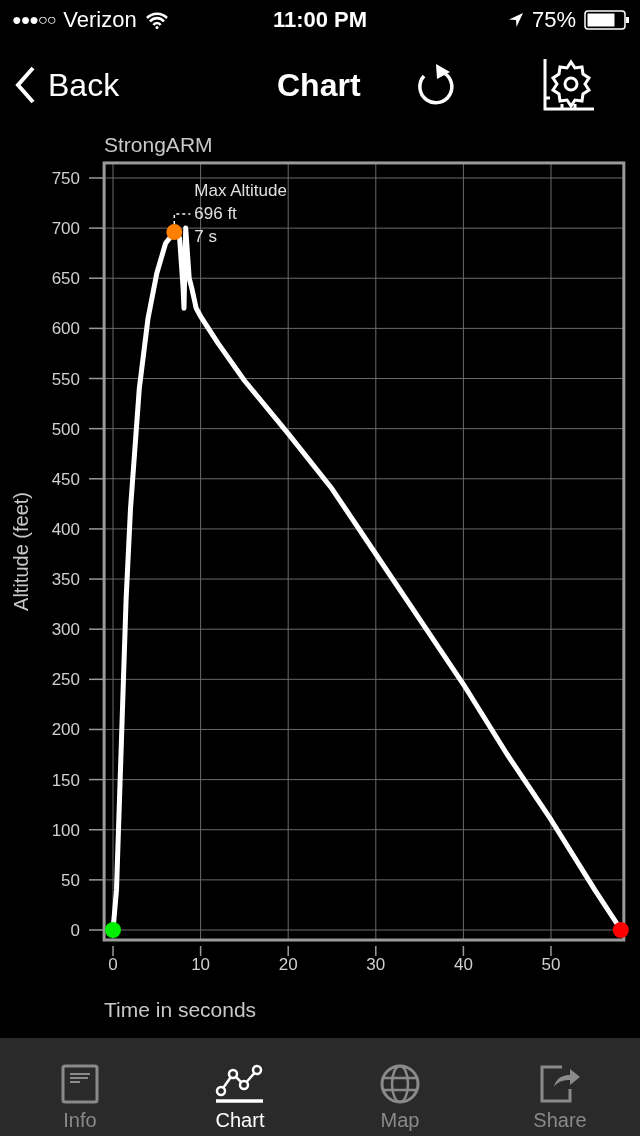 The height and width of the screenshot is (1136, 640). I want to click on x-axis-title: Time in seconds, so click(180, 1009).